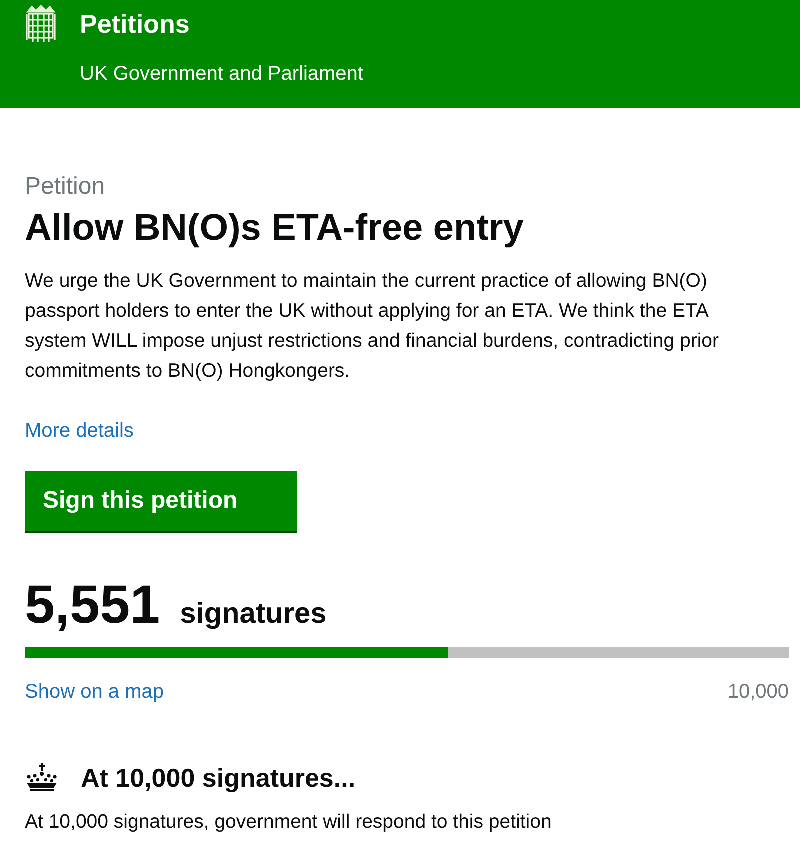 The image size is (800, 863). What do you see at coordinates (79, 431) in the screenshot?
I see `more-details-link: More details` at bounding box center [79, 431].